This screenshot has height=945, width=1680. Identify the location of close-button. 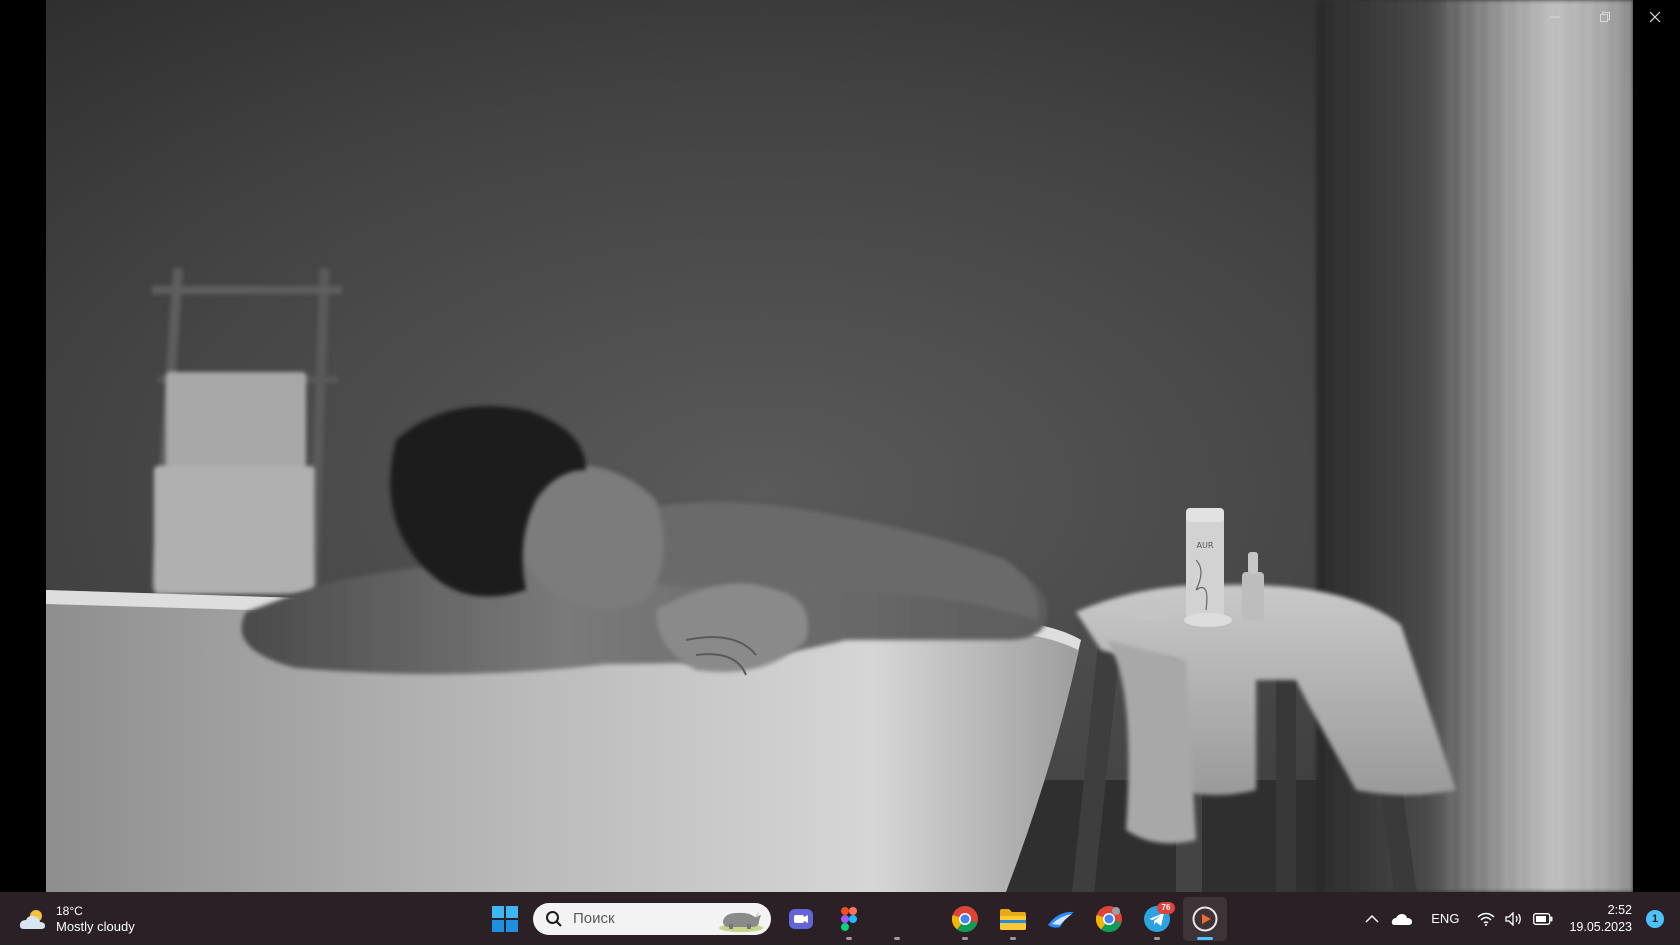
(1655, 17).